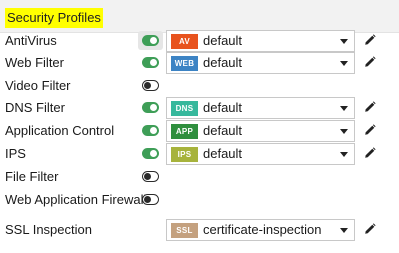  What do you see at coordinates (260, 131) in the screenshot?
I see `application-control-profile-select: APP default` at bounding box center [260, 131].